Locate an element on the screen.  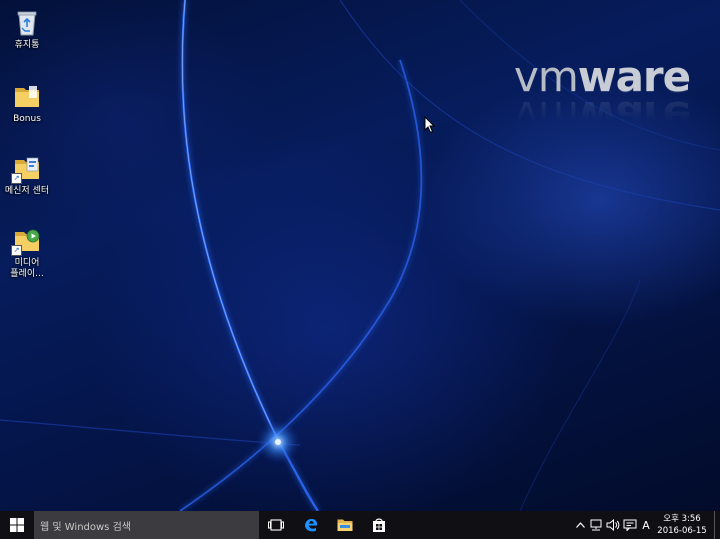
task-view-icon is located at coordinates (276, 525).